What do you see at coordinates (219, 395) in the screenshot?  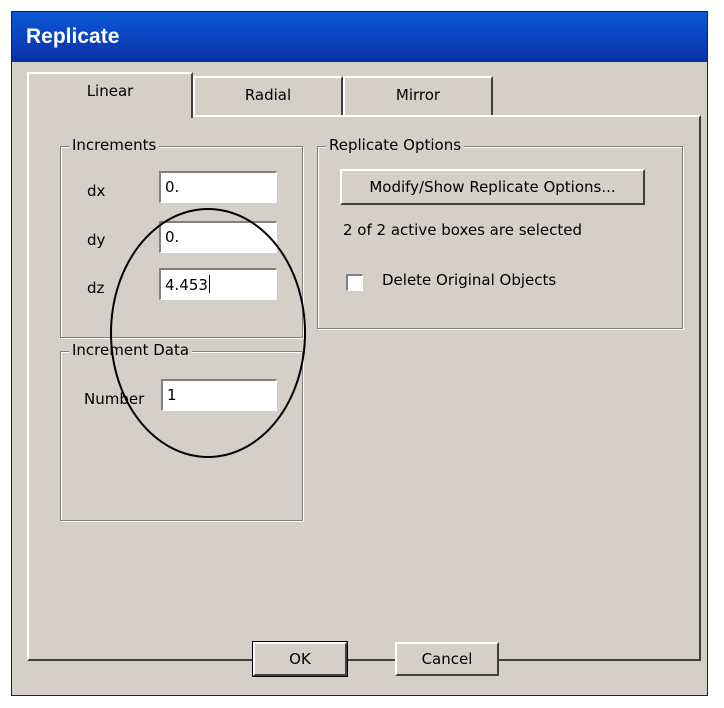 I see `number-input: 1` at bounding box center [219, 395].